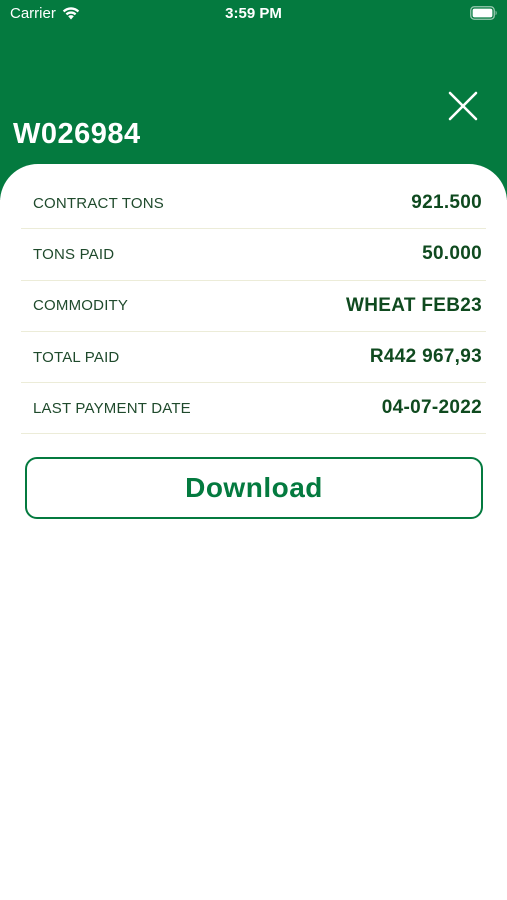 The image size is (507, 900). Describe the element at coordinates (414, 305) in the screenshot. I see `row-value: WHEAT FEB23` at that location.